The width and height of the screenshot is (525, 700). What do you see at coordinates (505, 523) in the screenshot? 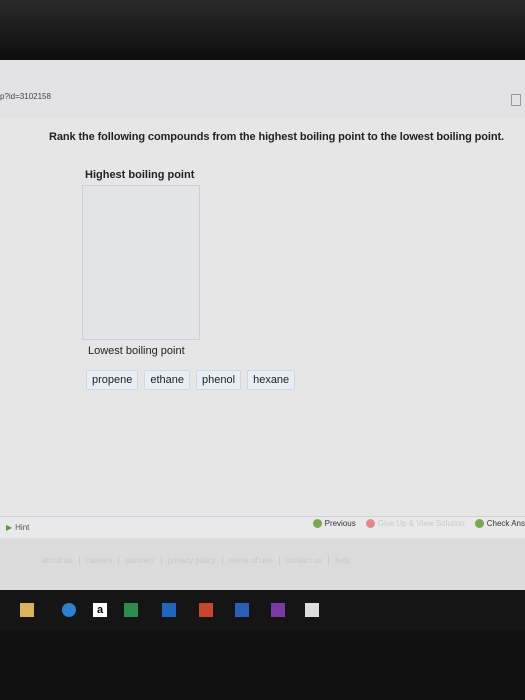
I see `check-answer-label: Check Ans` at bounding box center [505, 523].